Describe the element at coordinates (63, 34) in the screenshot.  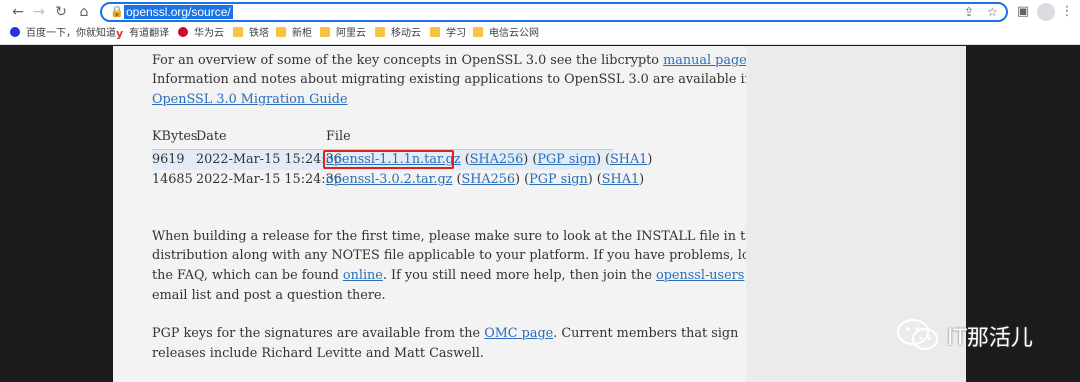
I see `bookmark-baidu: 百度一下，你就知道` at that location.